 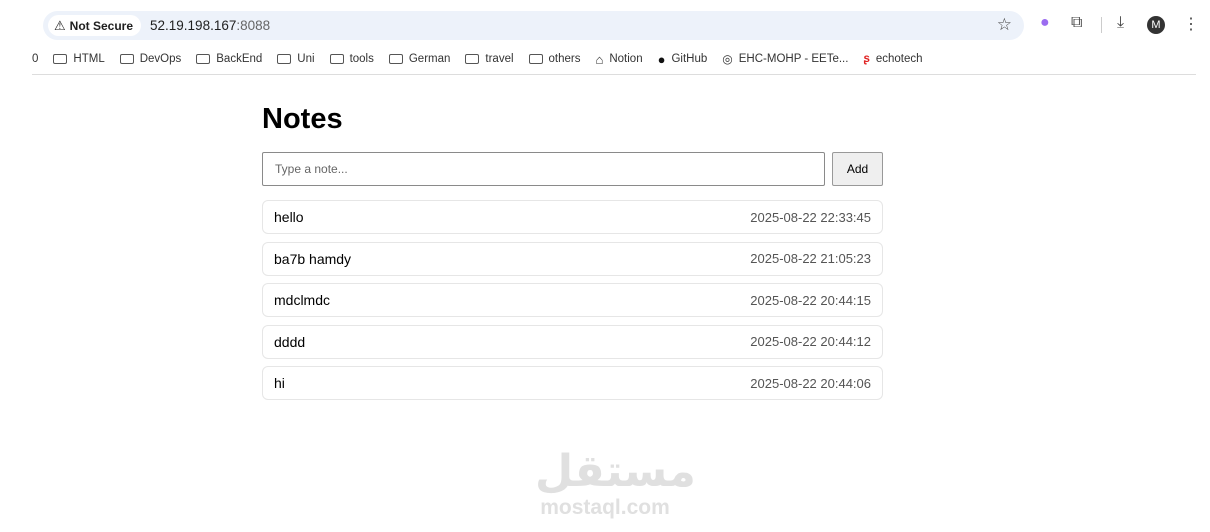 I want to click on notion-icon: ⌂, so click(x=599, y=59).